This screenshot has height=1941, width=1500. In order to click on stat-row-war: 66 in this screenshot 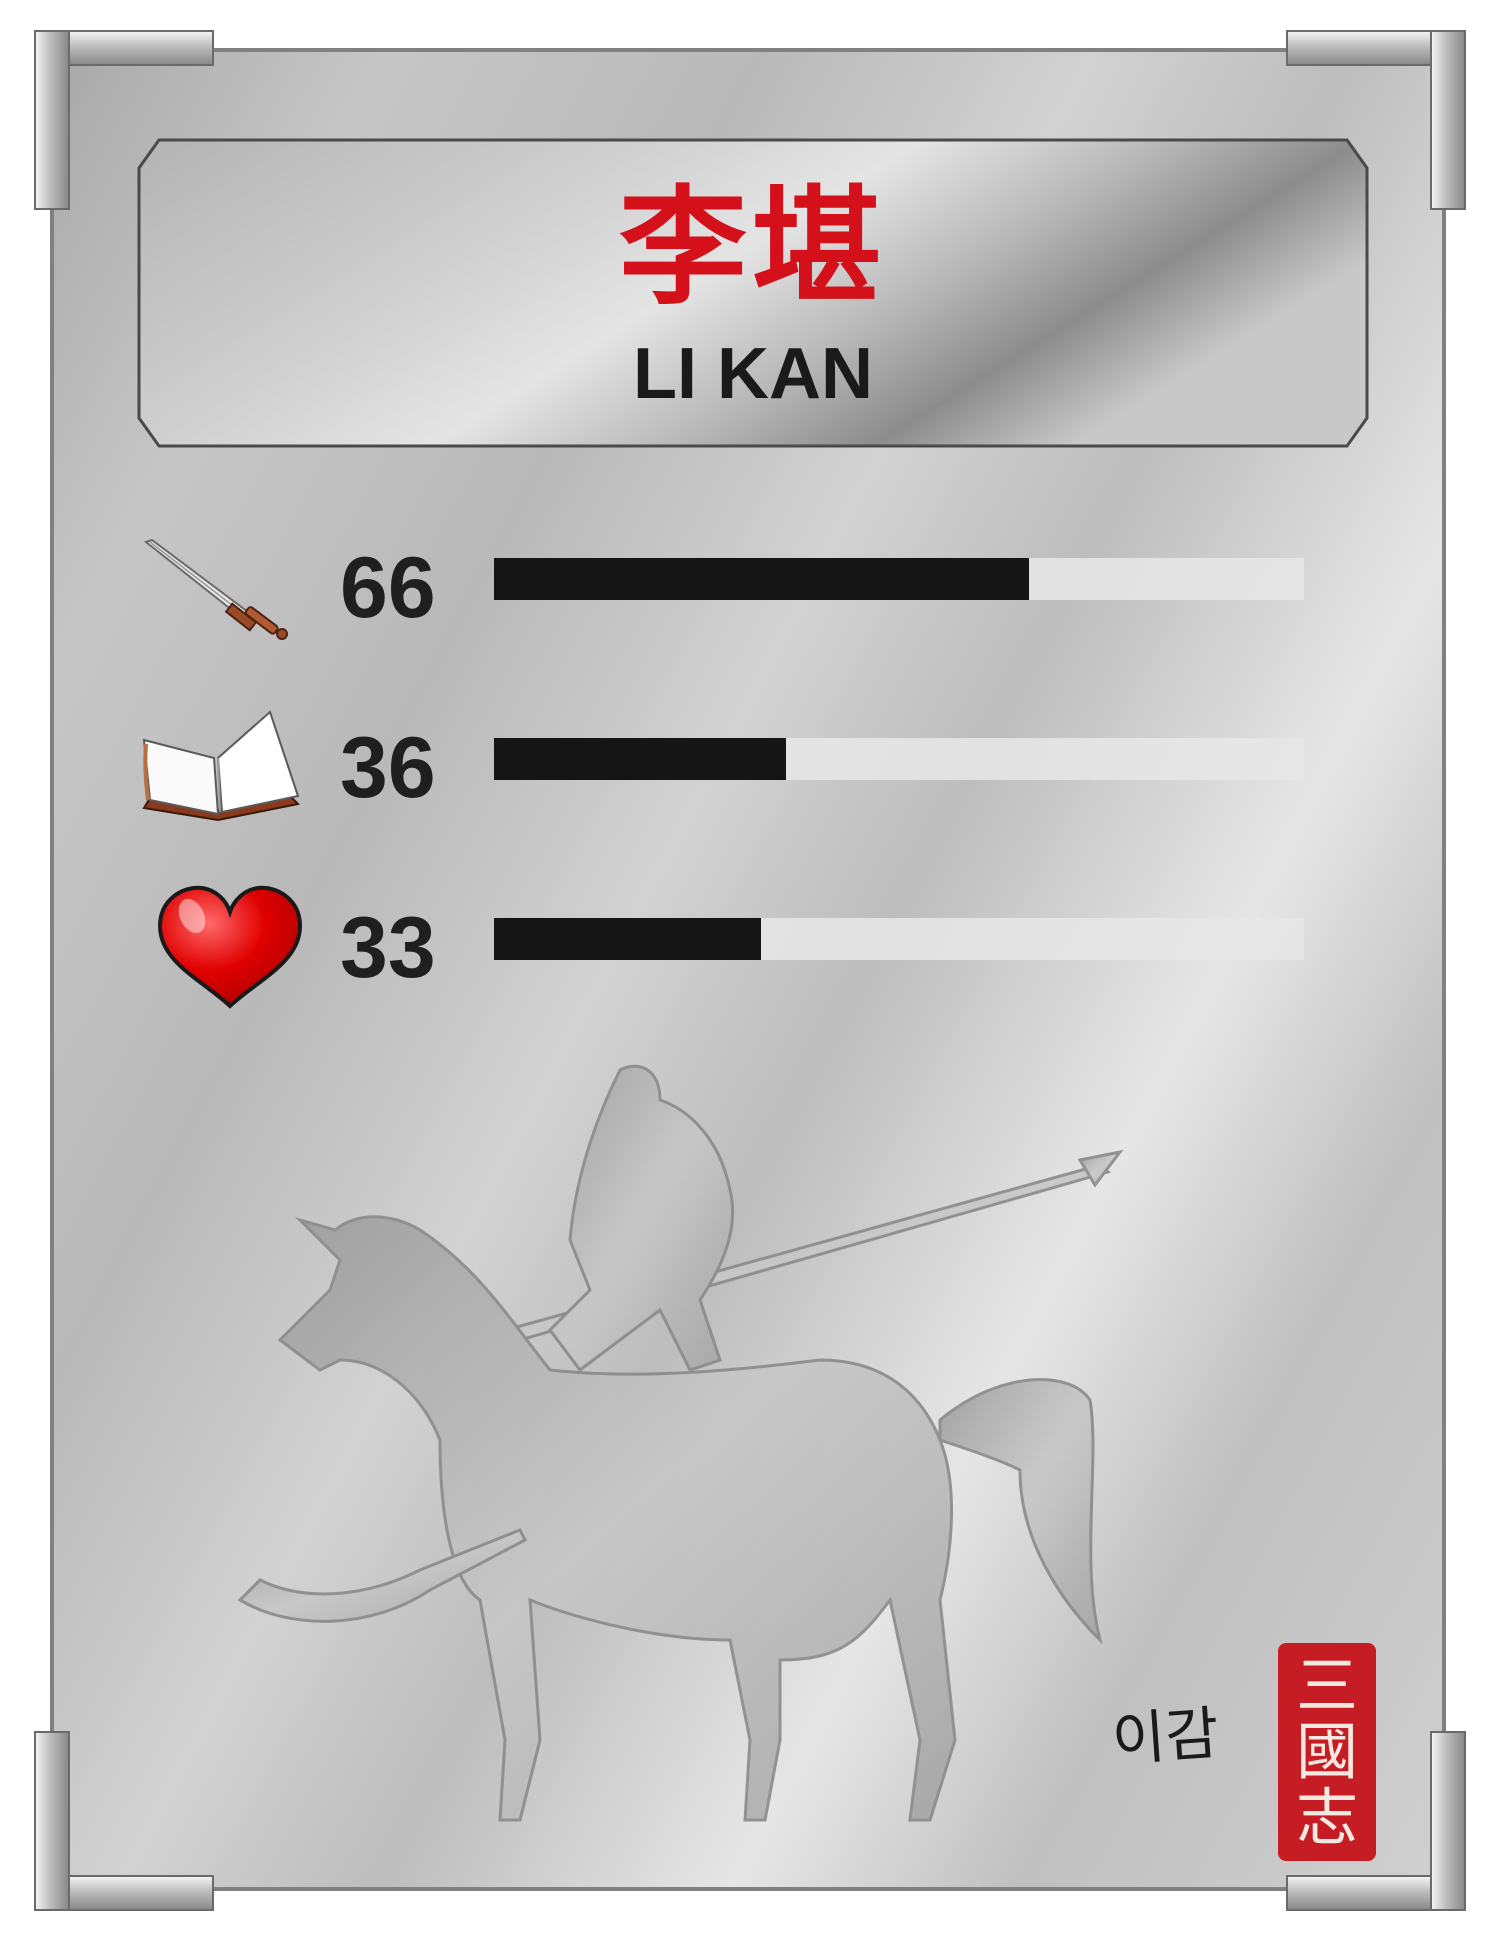, I will do `click(750, 585)`.